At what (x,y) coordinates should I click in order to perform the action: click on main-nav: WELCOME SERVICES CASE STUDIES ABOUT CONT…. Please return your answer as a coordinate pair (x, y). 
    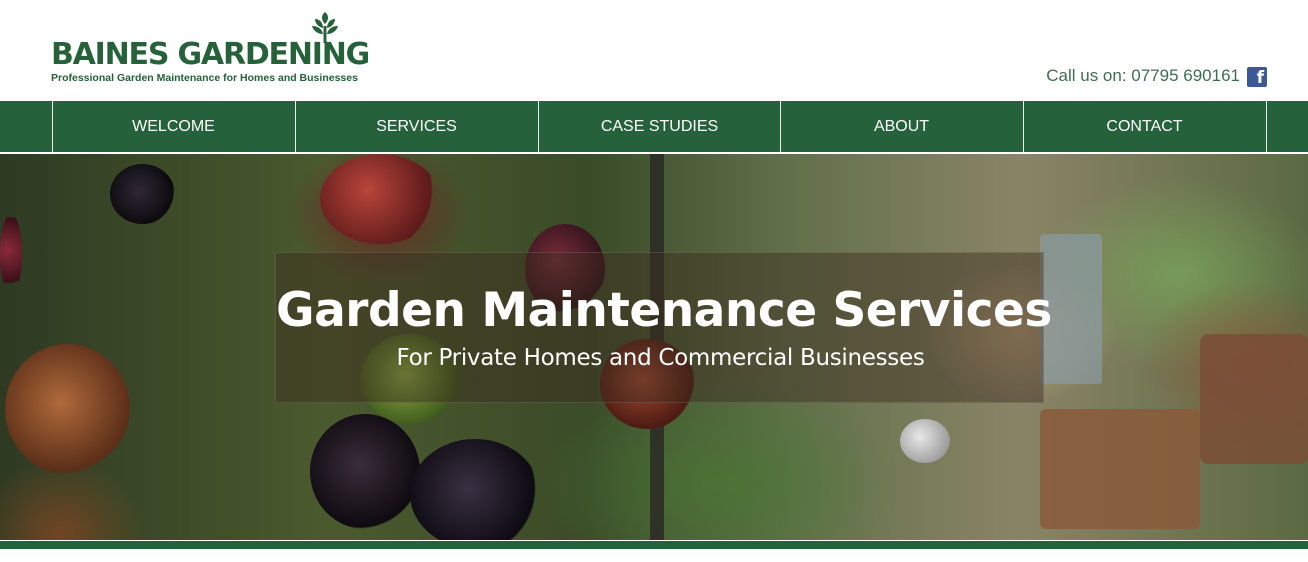
    Looking at the image, I should click on (654, 127).